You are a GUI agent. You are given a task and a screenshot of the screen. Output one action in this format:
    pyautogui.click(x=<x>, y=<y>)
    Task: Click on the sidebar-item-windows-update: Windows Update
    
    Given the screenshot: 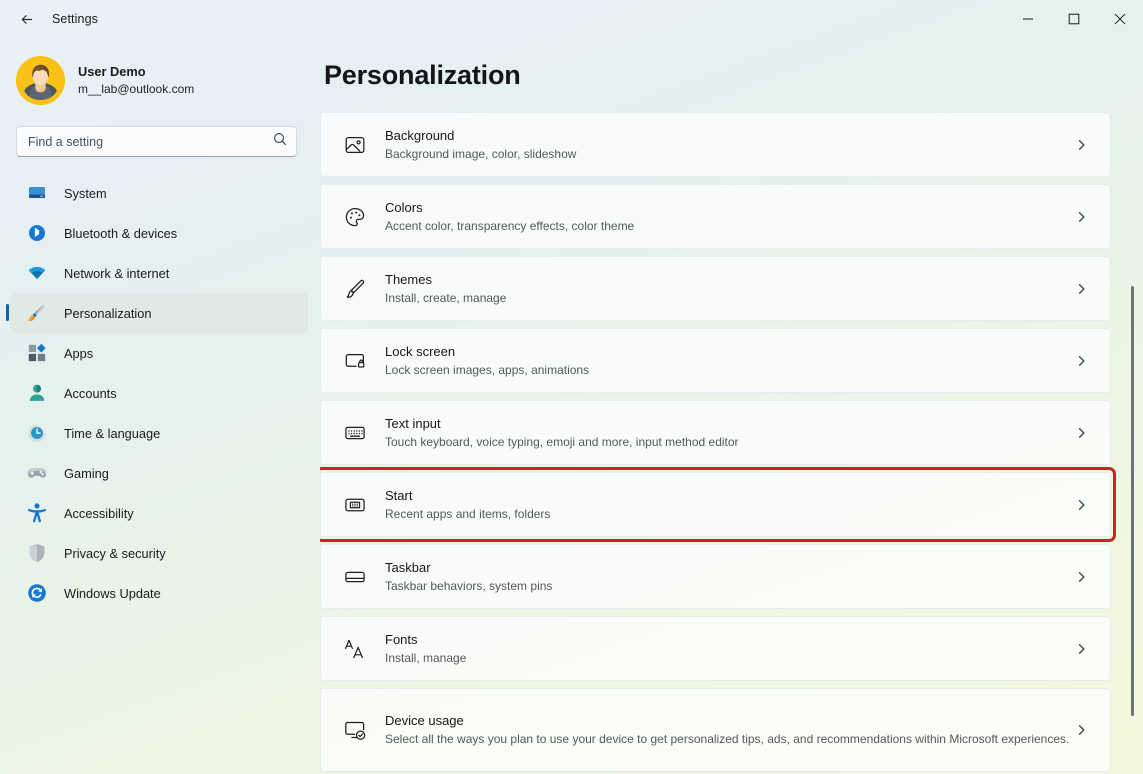 What is the action you would take?
    pyautogui.click(x=159, y=593)
    